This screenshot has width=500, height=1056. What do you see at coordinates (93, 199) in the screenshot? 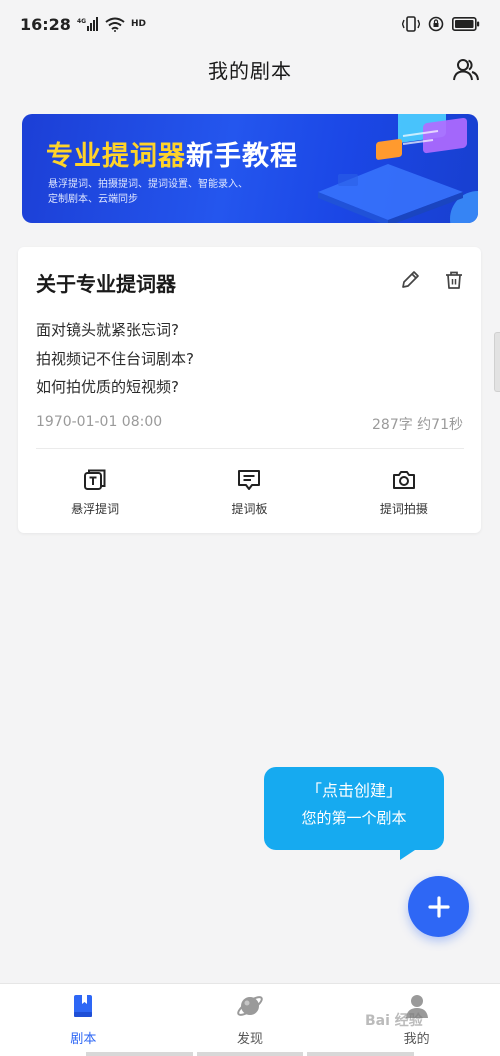
I see `banner-subtitle-line2: 定制剧本、云端同步` at bounding box center [93, 199].